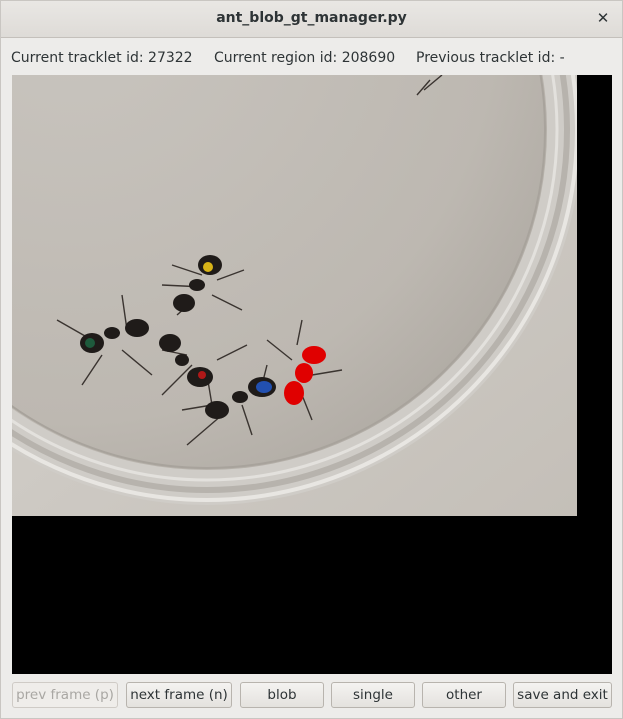 This screenshot has width=623, height=719. What do you see at coordinates (562, 695) in the screenshot?
I see `save-and-exit-button: save and exit` at bounding box center [562, 695].